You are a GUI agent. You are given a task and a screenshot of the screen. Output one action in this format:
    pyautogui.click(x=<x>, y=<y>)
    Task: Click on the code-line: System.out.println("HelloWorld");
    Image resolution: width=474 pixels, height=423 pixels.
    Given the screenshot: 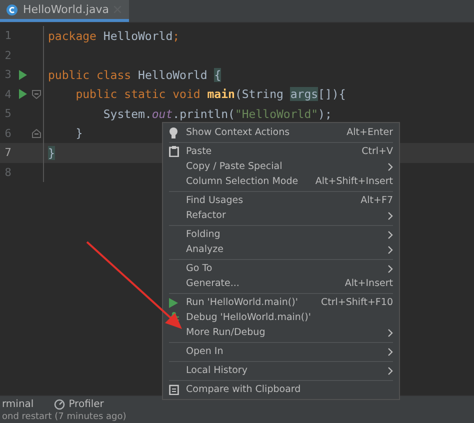 What is the action you would take?
    pyautogui.click(x=217, y=113)
    